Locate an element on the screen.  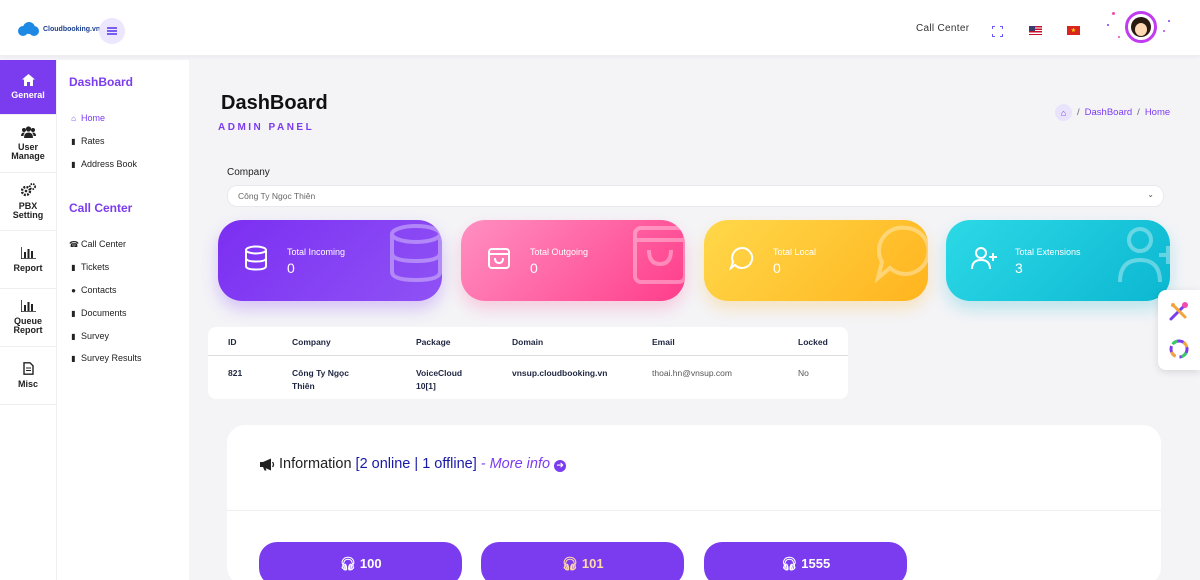
menu-toggle-button is located at coordinates (112, 31).